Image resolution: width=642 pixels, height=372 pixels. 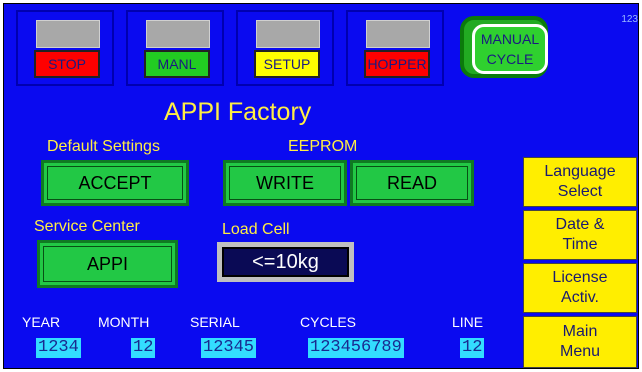 I want to click on license-activ-line1: License, so click(x=580, y=277).